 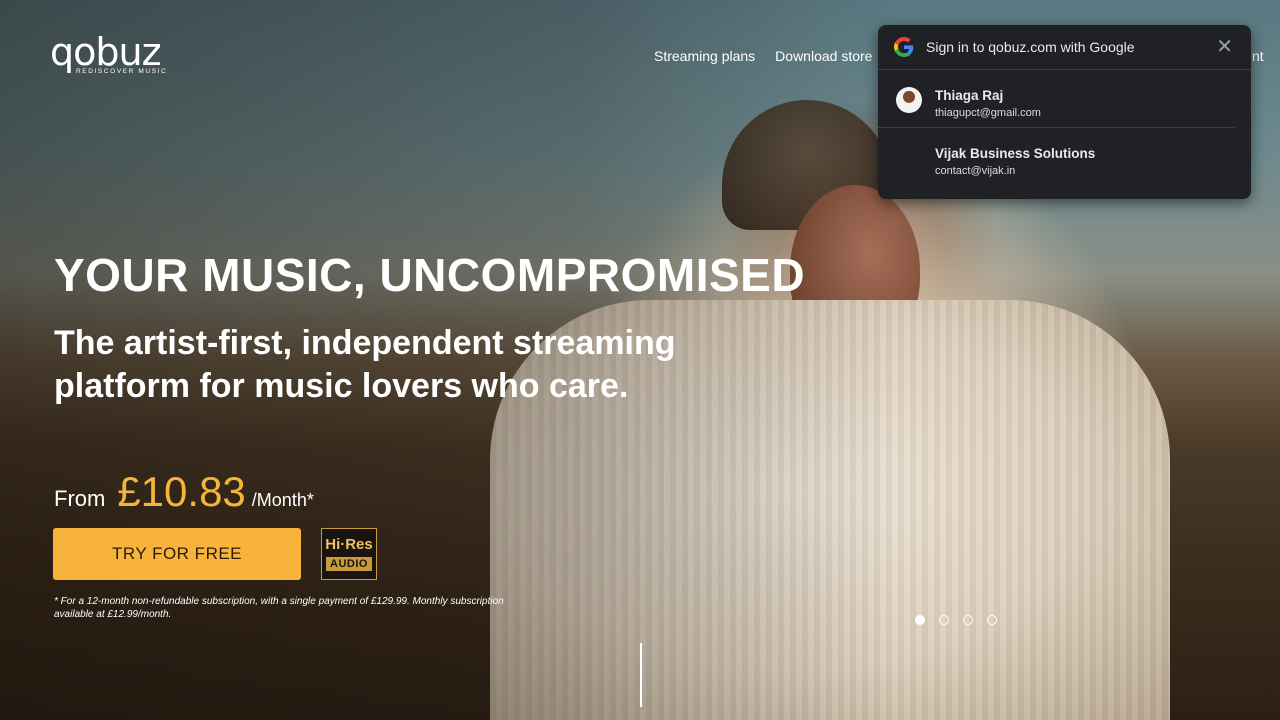 I want to click on nav-cutoff-item: nt, so click(x=1258, y=56).